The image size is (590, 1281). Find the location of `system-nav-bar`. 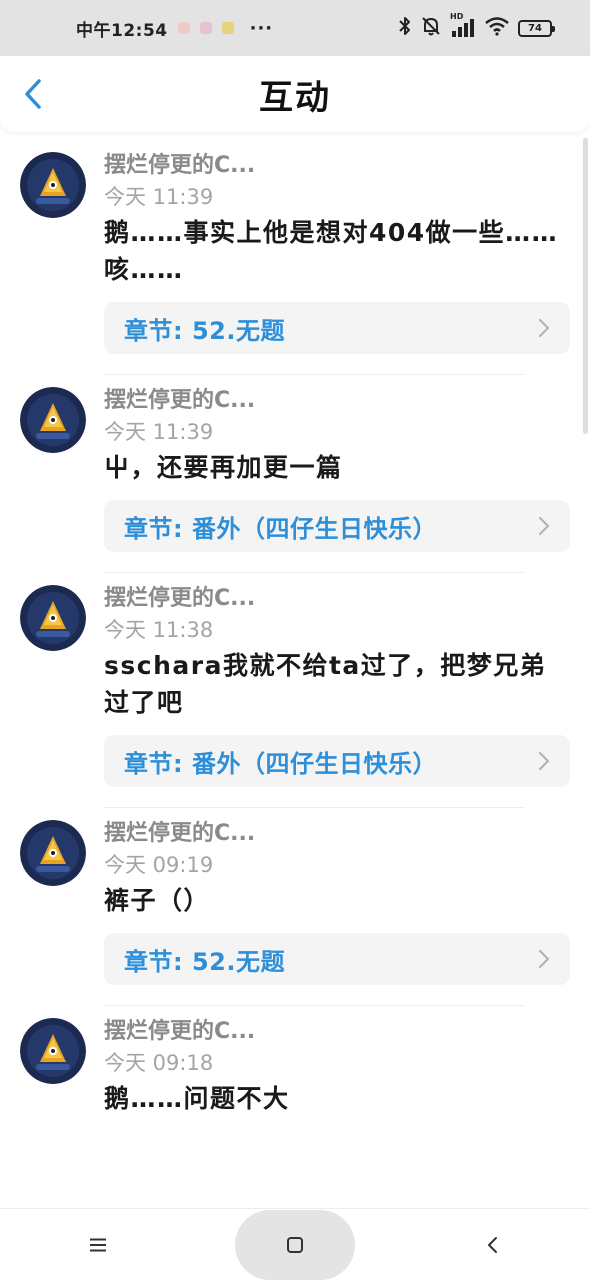

system-nav-bar is located at coordinates (295, 1244).